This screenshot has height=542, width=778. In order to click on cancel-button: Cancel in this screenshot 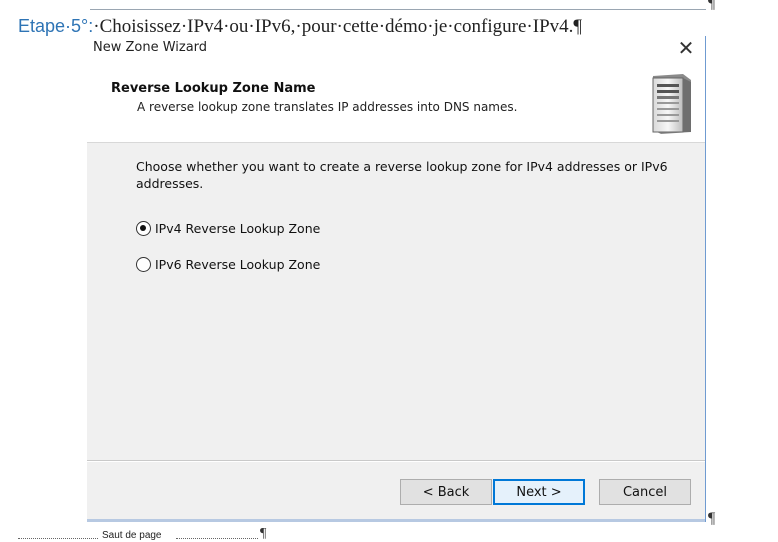, I will do `click(645, 492)`.